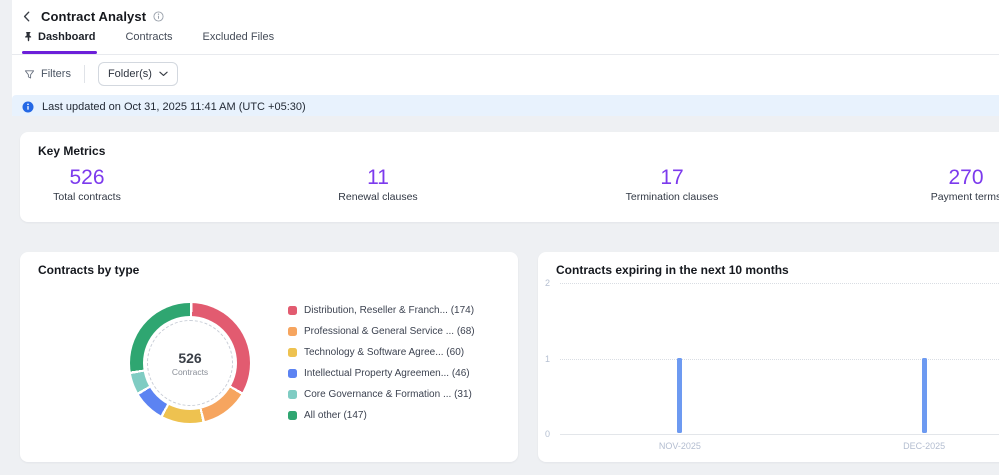  What do you see at coordinates (87, 197) in the screenshot?
I see `metric-label: Total contracts` at bounding box center [87, 197].